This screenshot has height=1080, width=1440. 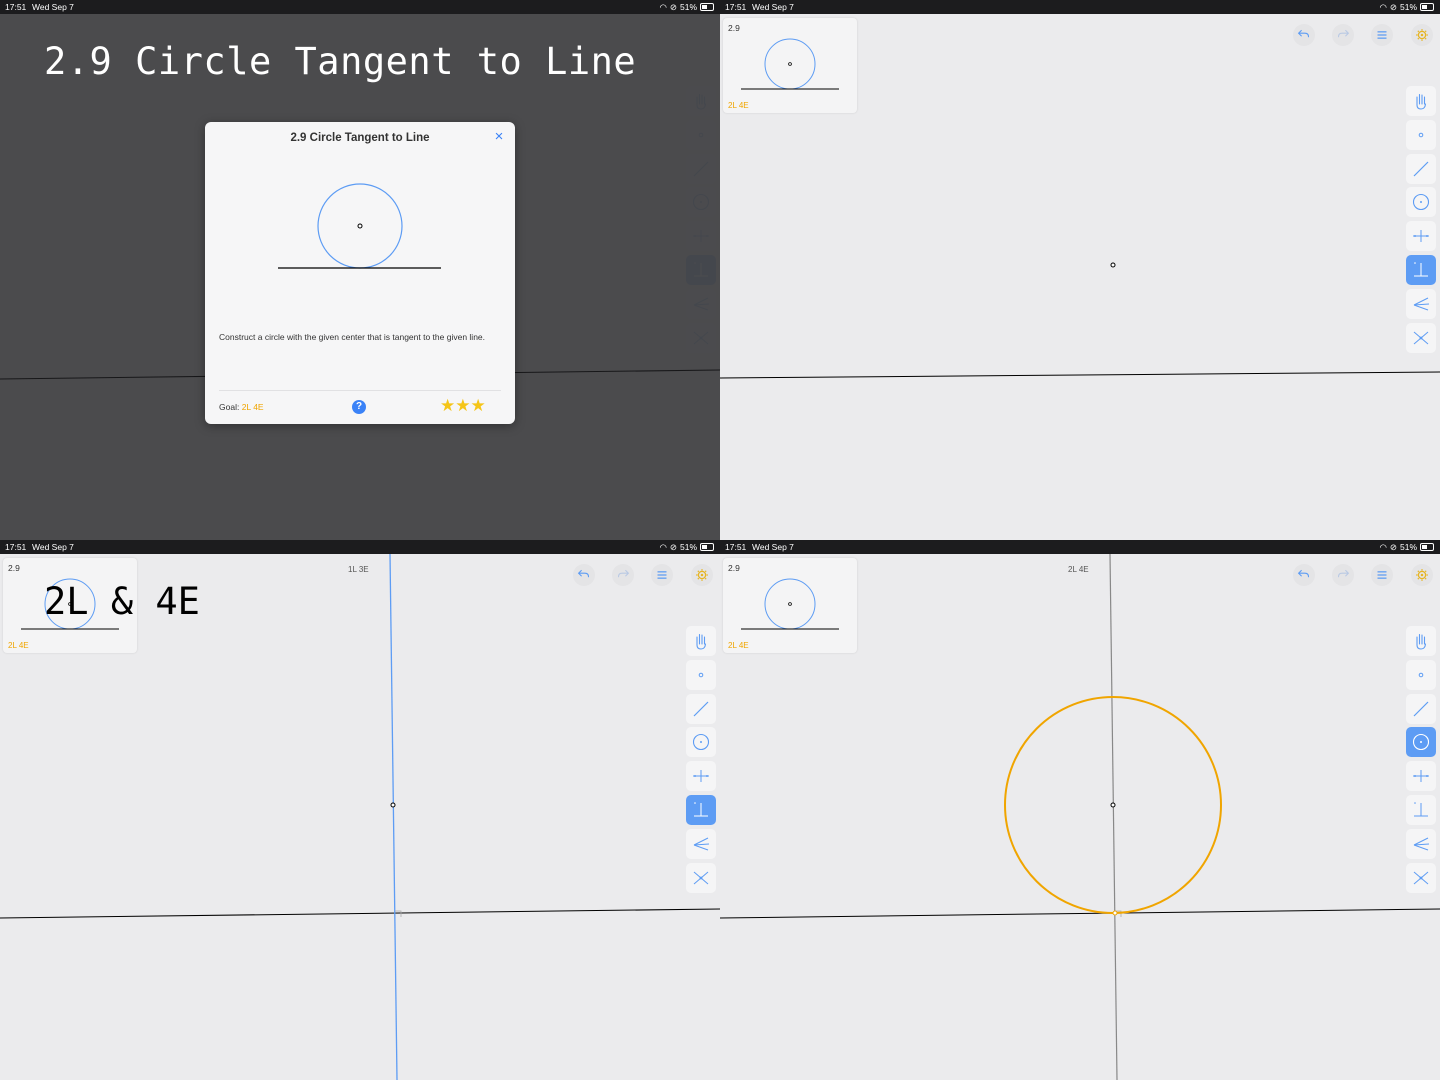 What do you see at coordinates (499, 136) in the screenshot?
I see `close-icon: ×` at bounding box center [499, 136].